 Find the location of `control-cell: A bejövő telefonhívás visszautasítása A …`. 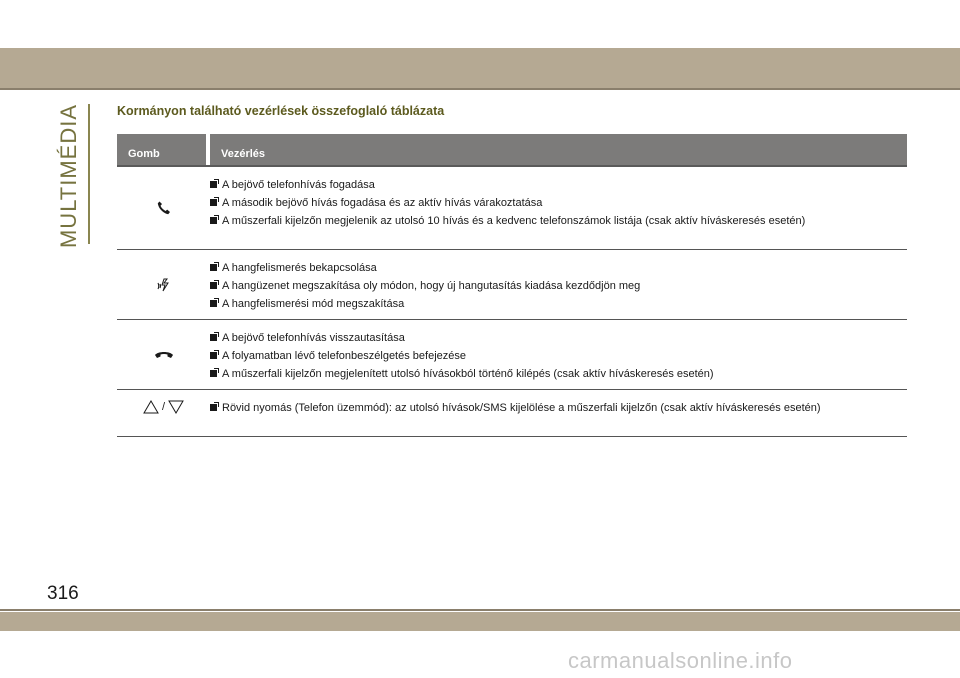

control-cell: A bejövő telefonhívás visszautasítása A … is located at coordinates (558, 354).